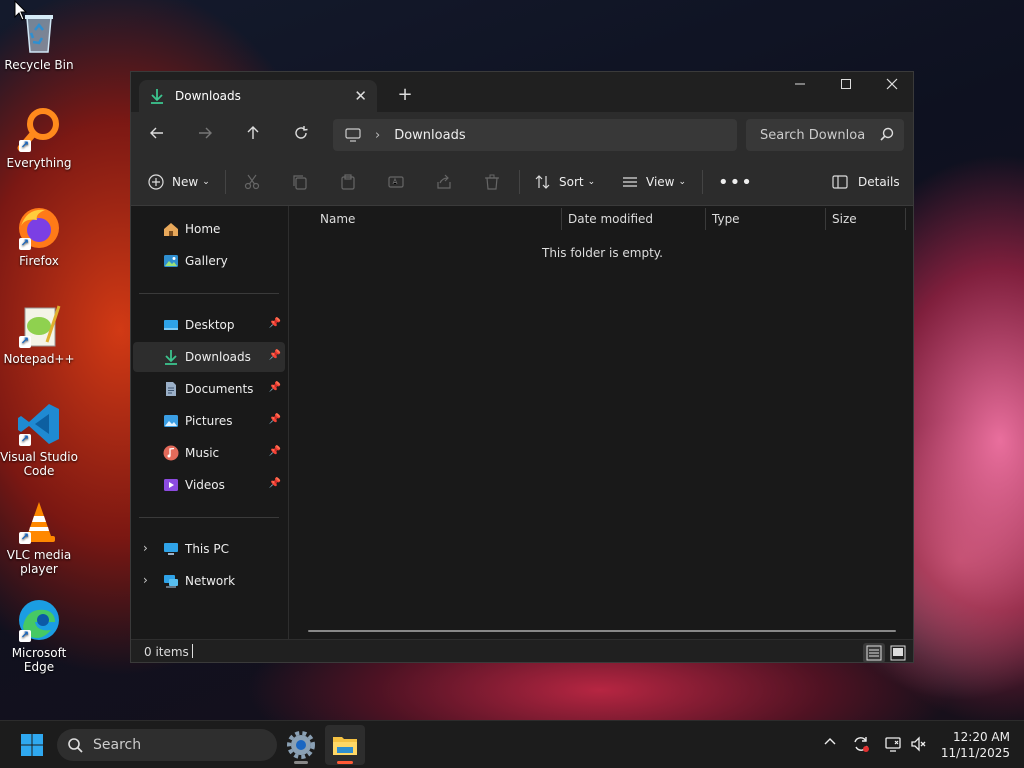 This screenshot has height=768, width=1024. Describe the element at coordinates (39, 130) in the screenshot. I see `everything-search-icon: ↗` at that location.